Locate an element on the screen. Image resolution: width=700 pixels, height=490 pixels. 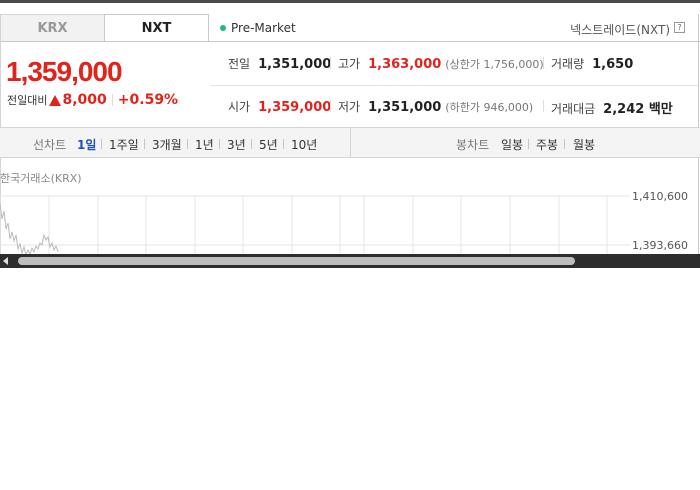
info-low: 저가 1,351,000 (하한가 946,000) is located at coordinates (432, 106).